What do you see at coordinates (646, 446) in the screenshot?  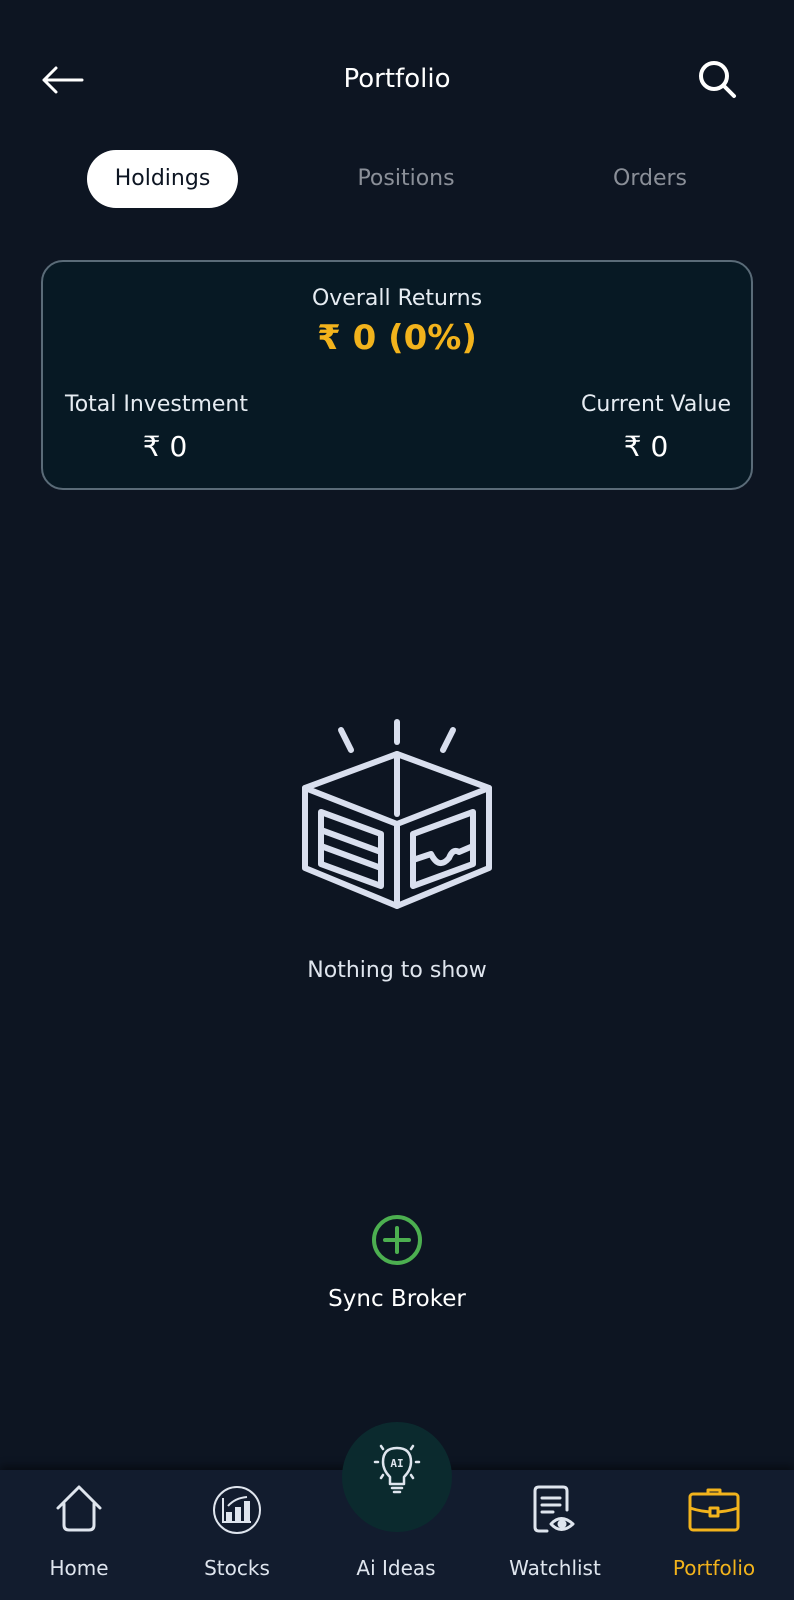 I see `current-value-value: ₹ 0` at bounding box center [646, 446].